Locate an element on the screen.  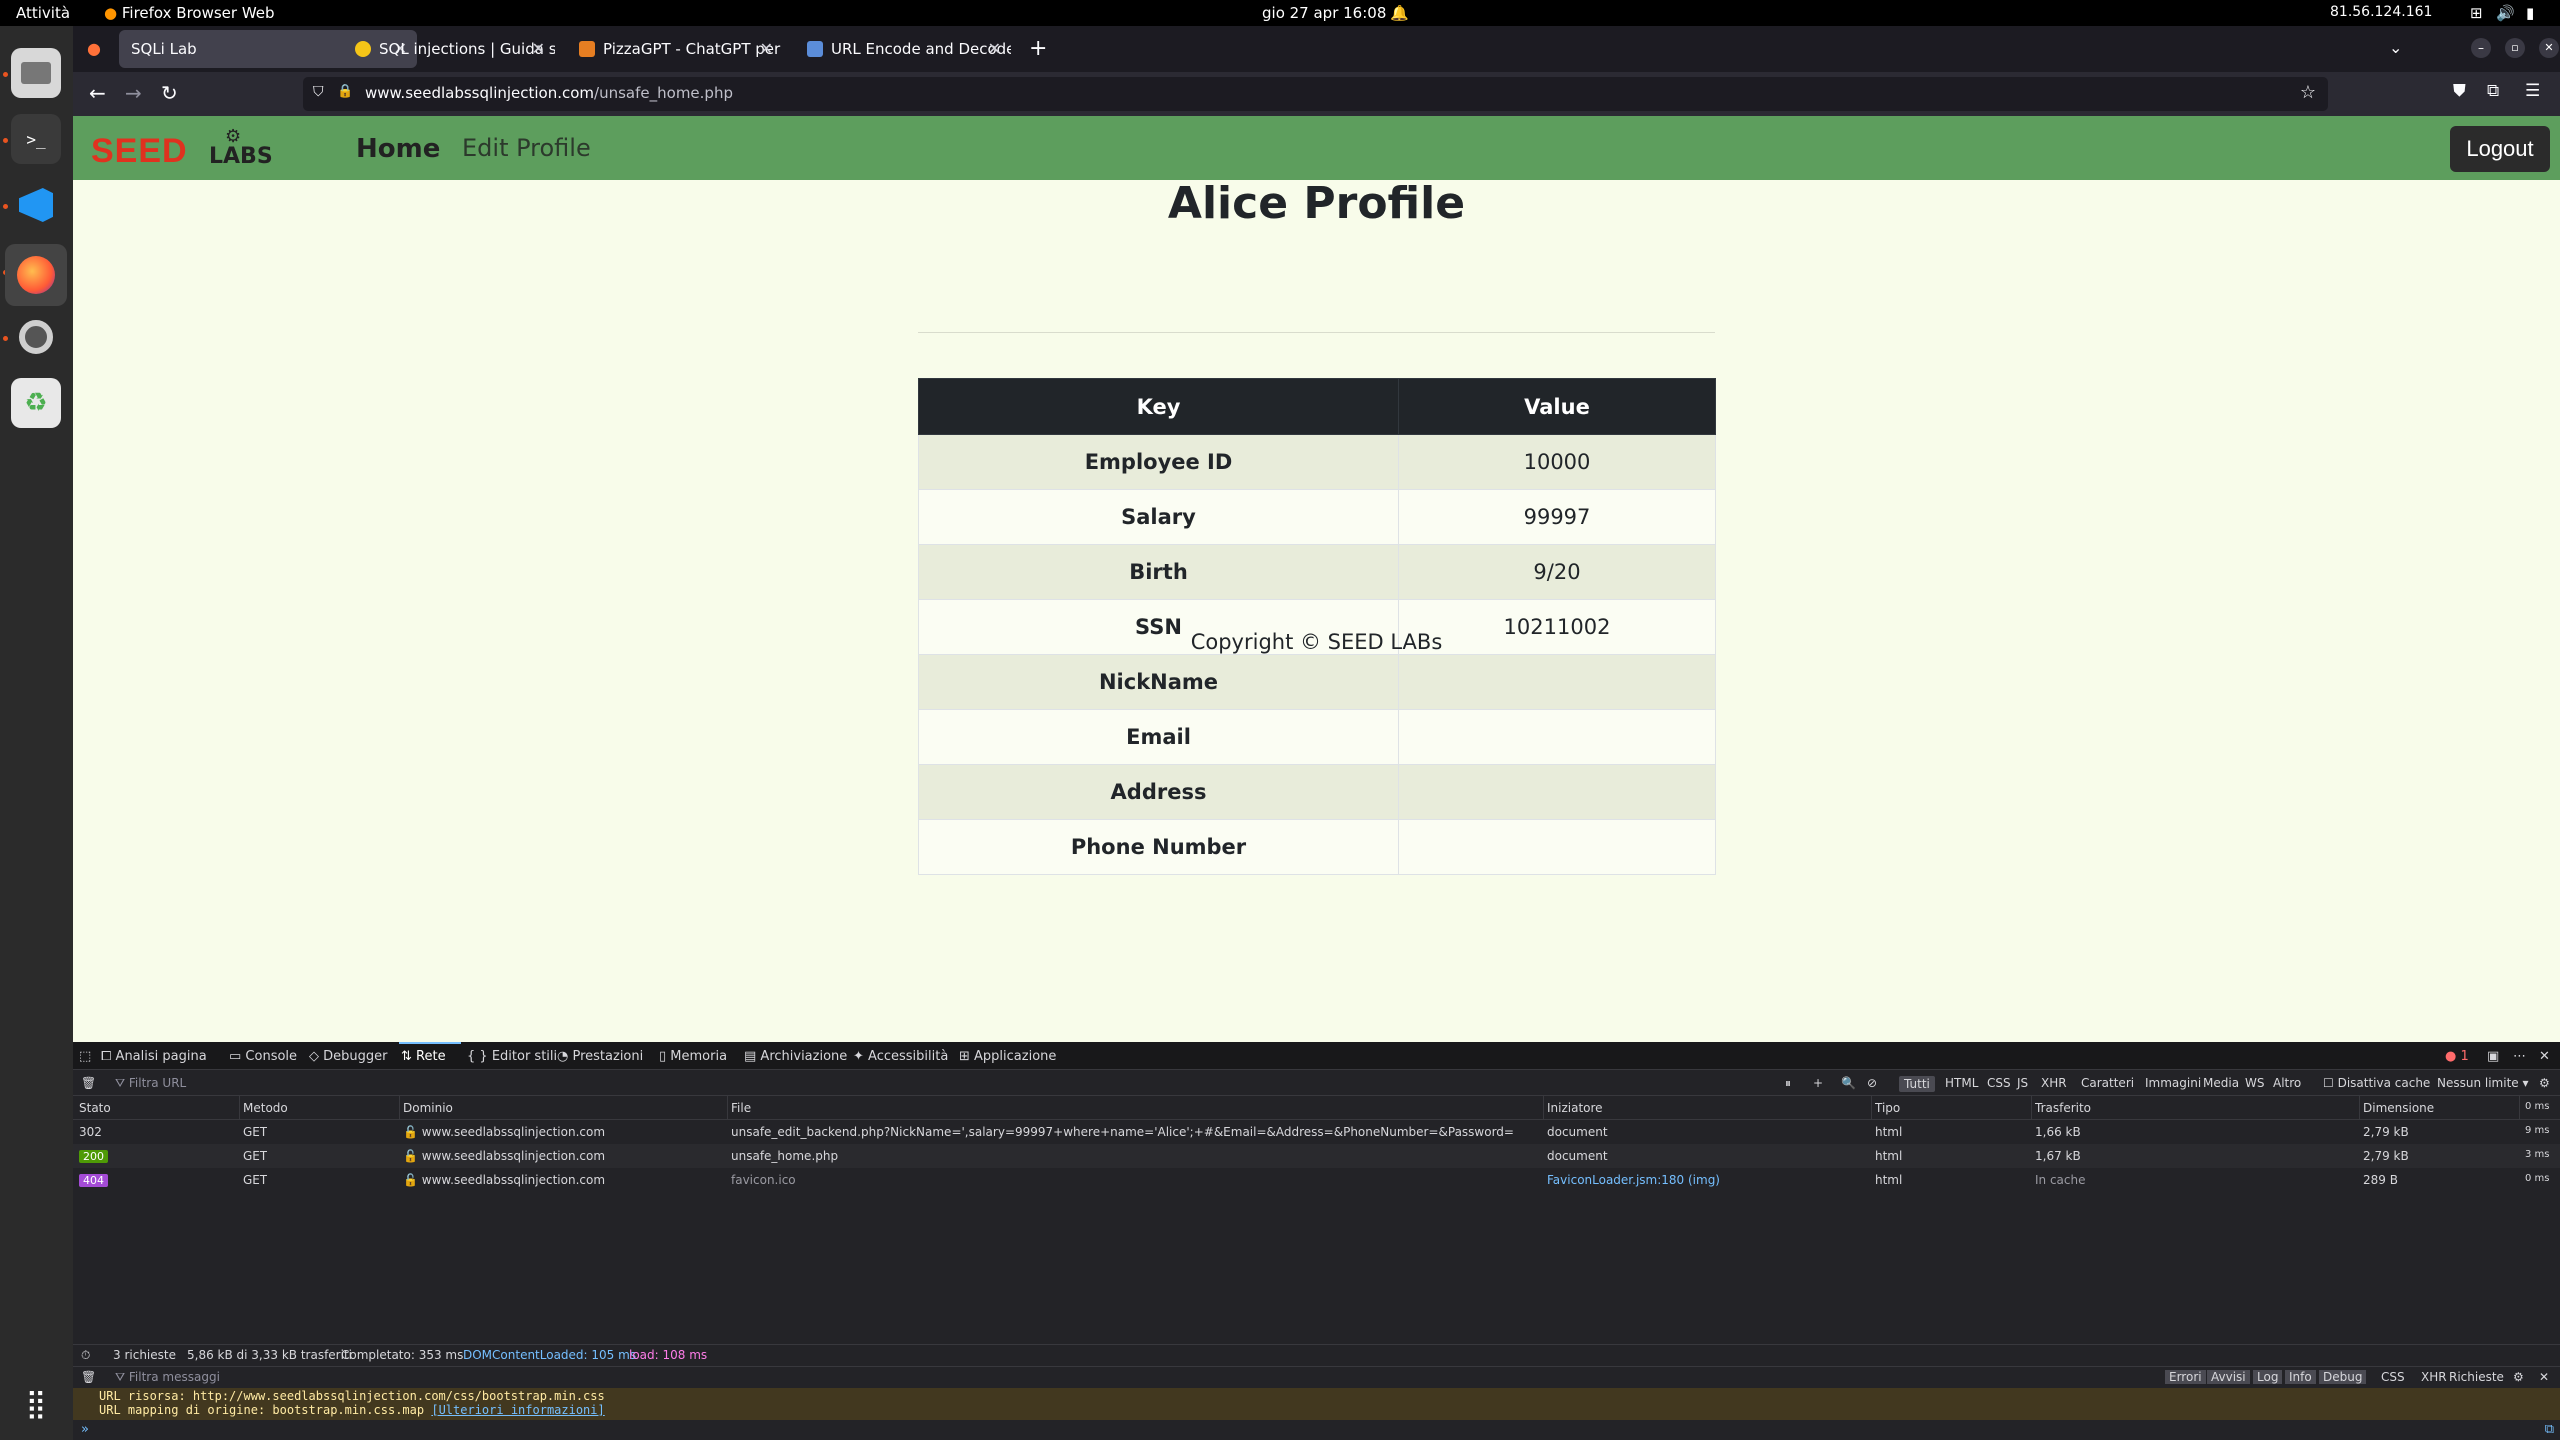
add-icon: + is located at coordinates (1818, 1083).